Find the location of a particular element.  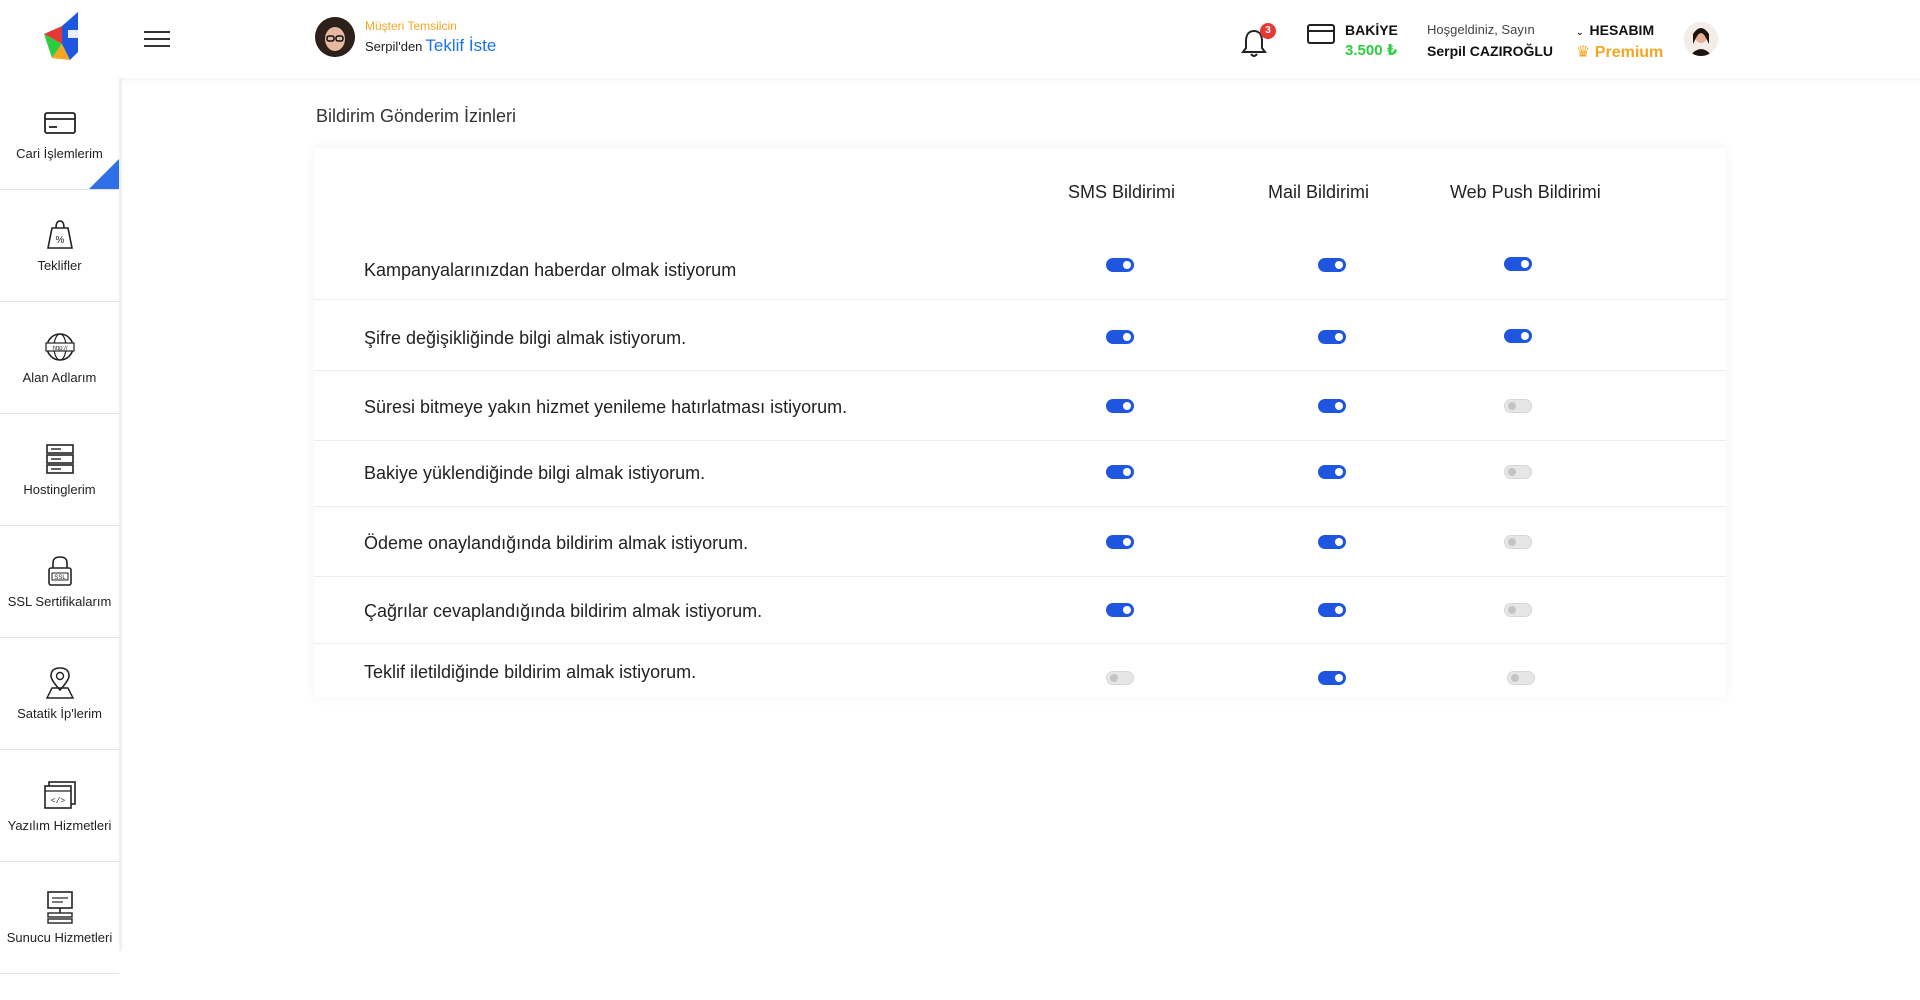

notification-badge: 3 is located at coordinates (1268, 31).